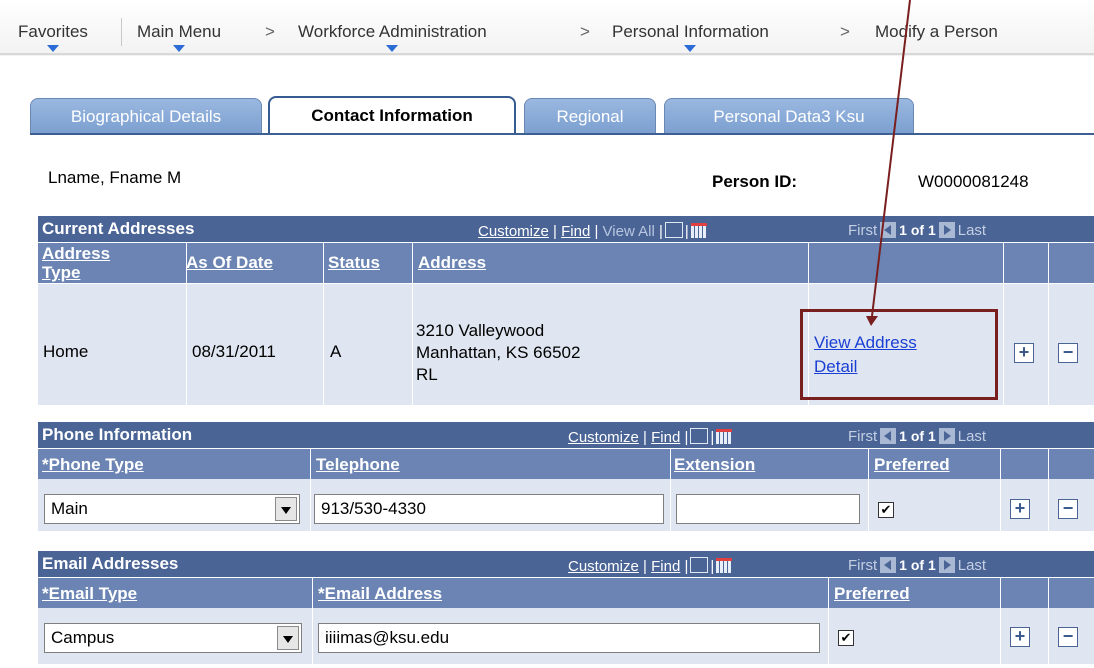 The width and height of the screenshot is (1094, 668). Describe the element at coordinates (392, 115) in the screenshot. I see `tab-contact-information: Contact Information` at that location.